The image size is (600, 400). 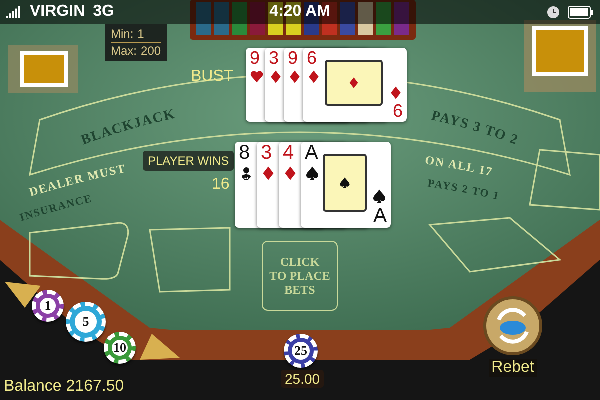 I want to click on place-bets-text: BETS, so click(x=300, y=290).